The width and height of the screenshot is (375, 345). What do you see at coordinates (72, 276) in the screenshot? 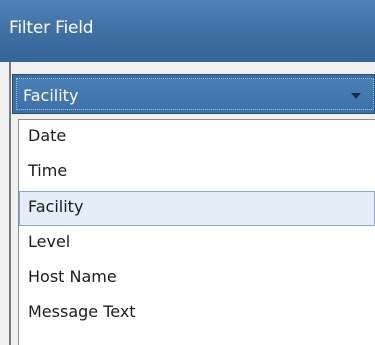
I see `option-label: Host Name` at bounding box center [72, 276].